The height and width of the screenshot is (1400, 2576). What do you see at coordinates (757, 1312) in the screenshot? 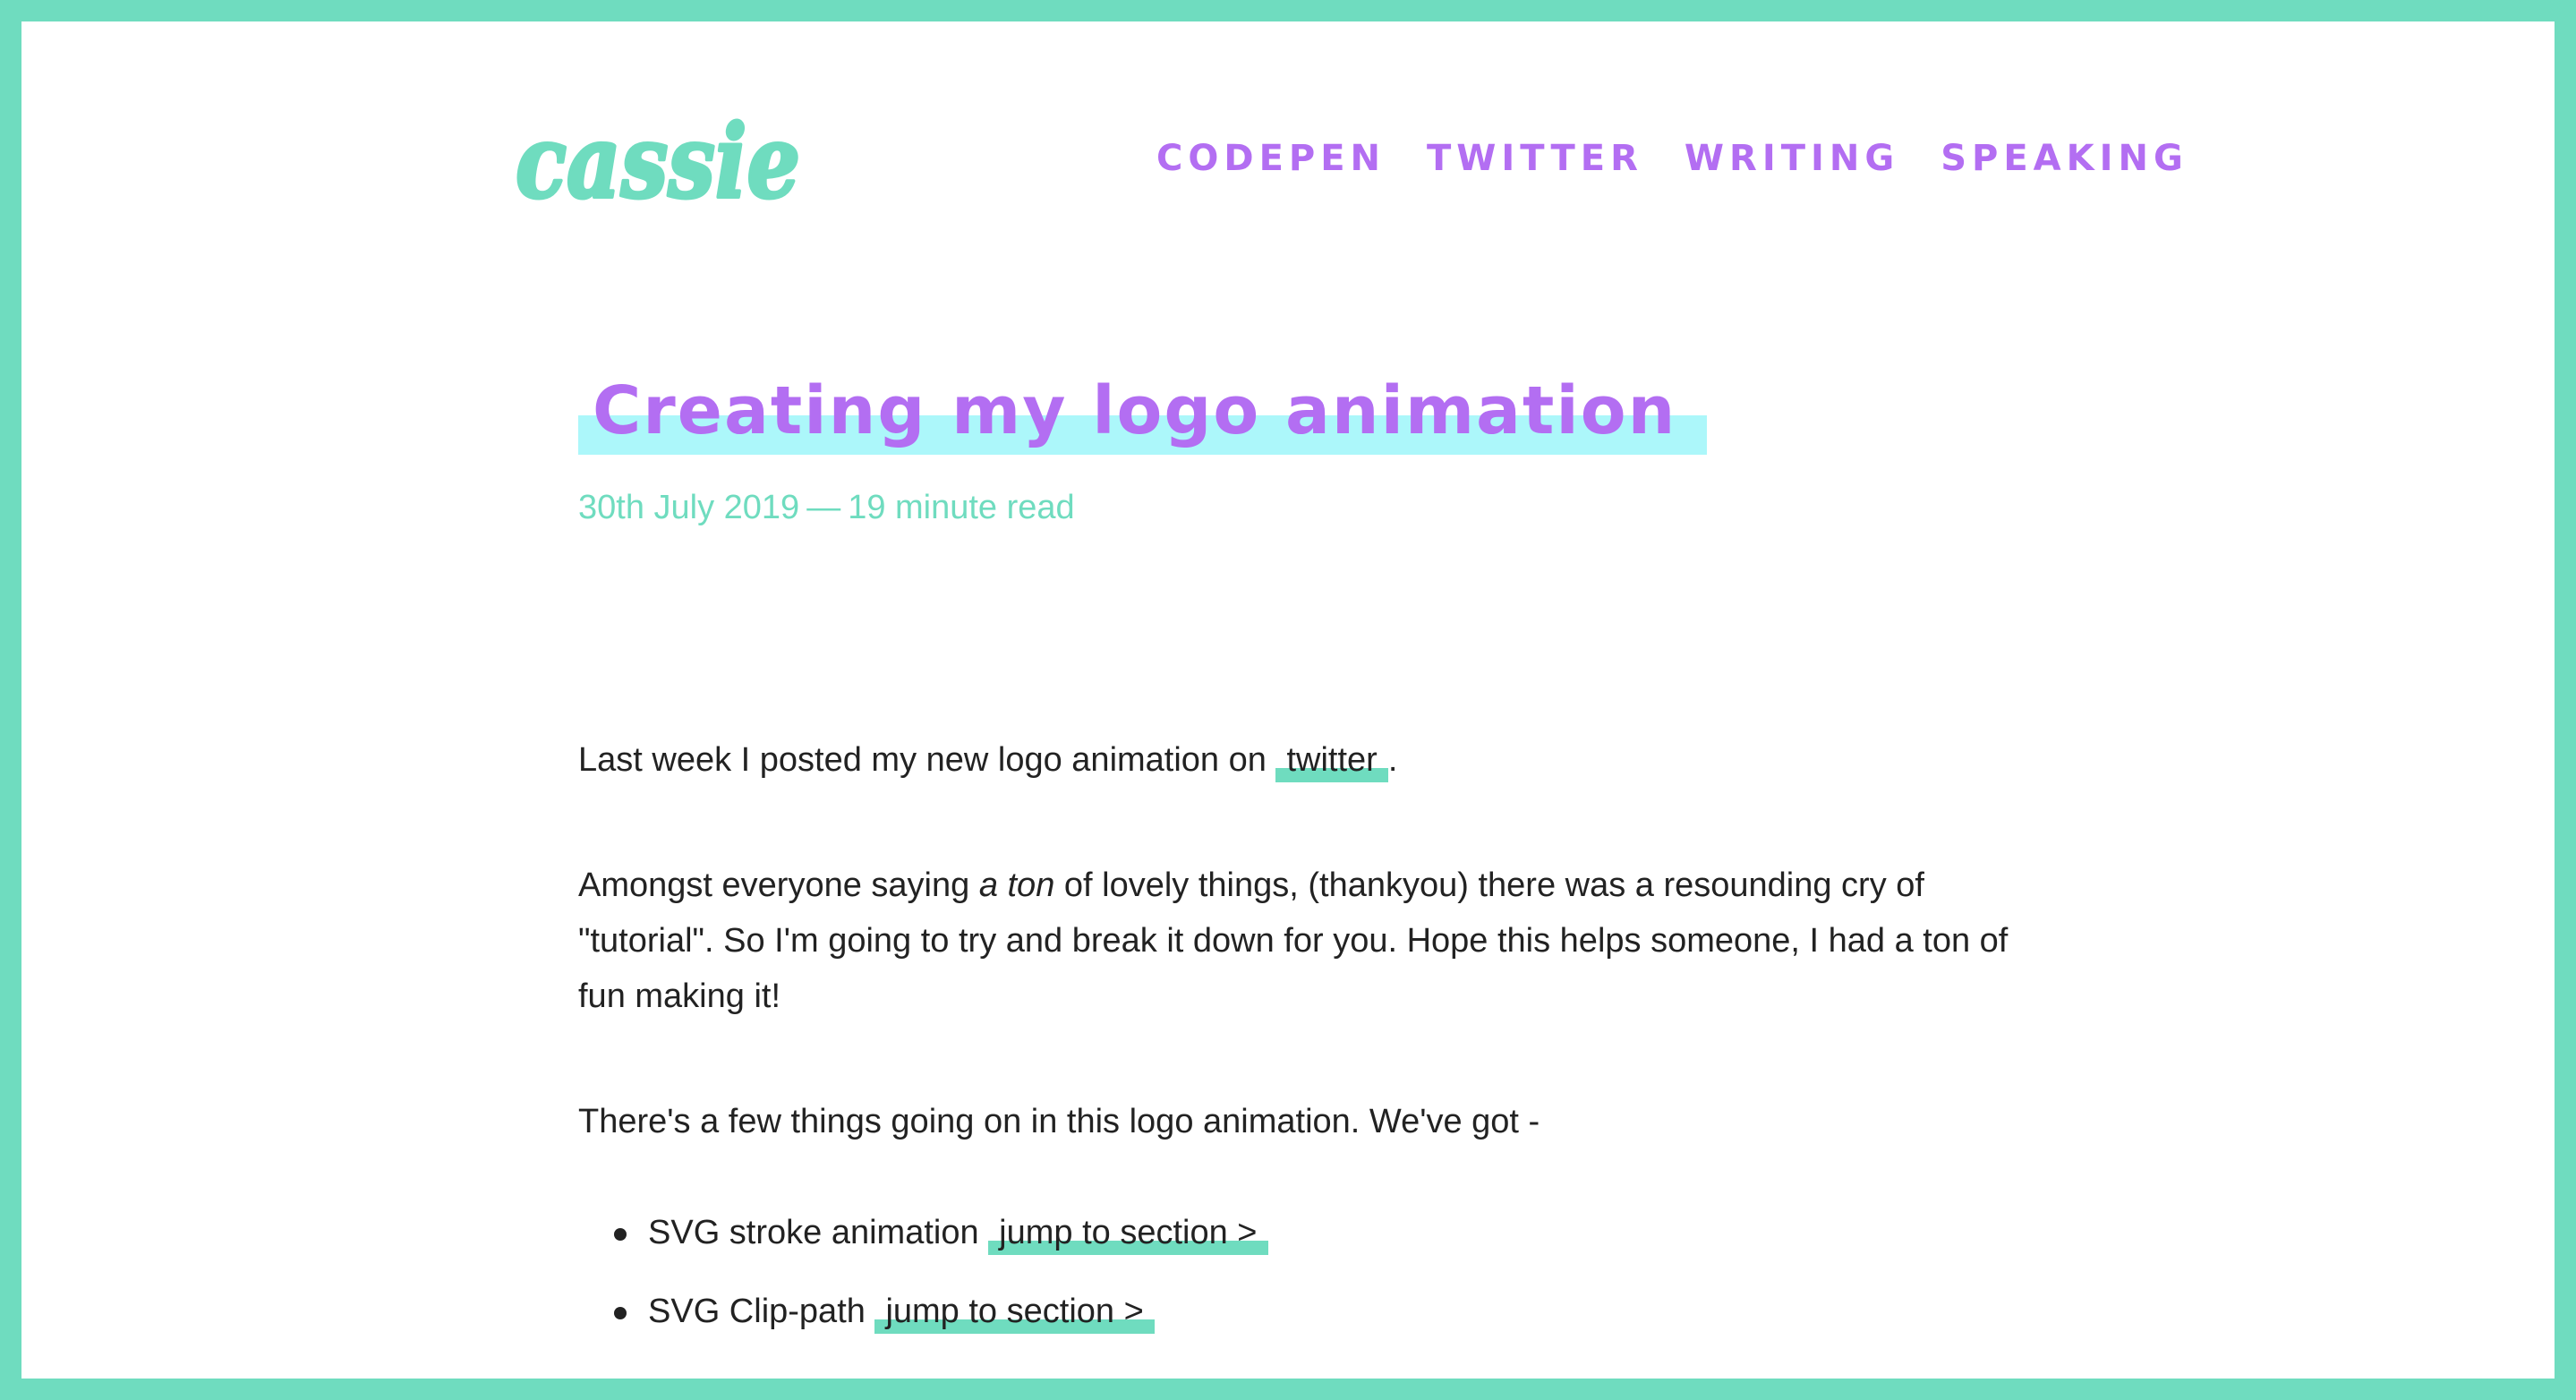
I see `feature-label: SVG Clip-path` at bounding box center [757, 1312].